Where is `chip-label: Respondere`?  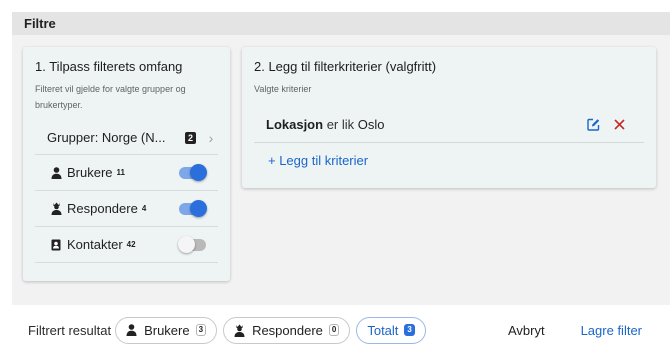
chip-label: Respondere is located at coordinates (287, 330).